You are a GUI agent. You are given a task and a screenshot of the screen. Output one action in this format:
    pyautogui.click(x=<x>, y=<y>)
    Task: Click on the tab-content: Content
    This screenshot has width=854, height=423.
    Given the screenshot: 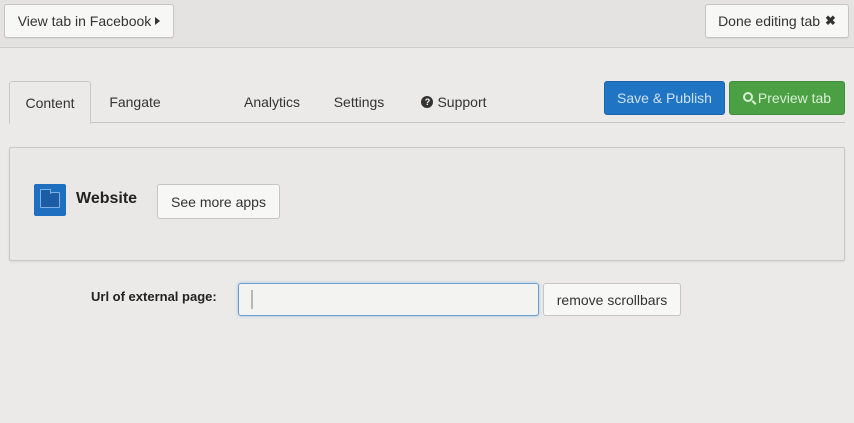 What is the action you would take?
    pyautogui.click(x=50, y=102)
    